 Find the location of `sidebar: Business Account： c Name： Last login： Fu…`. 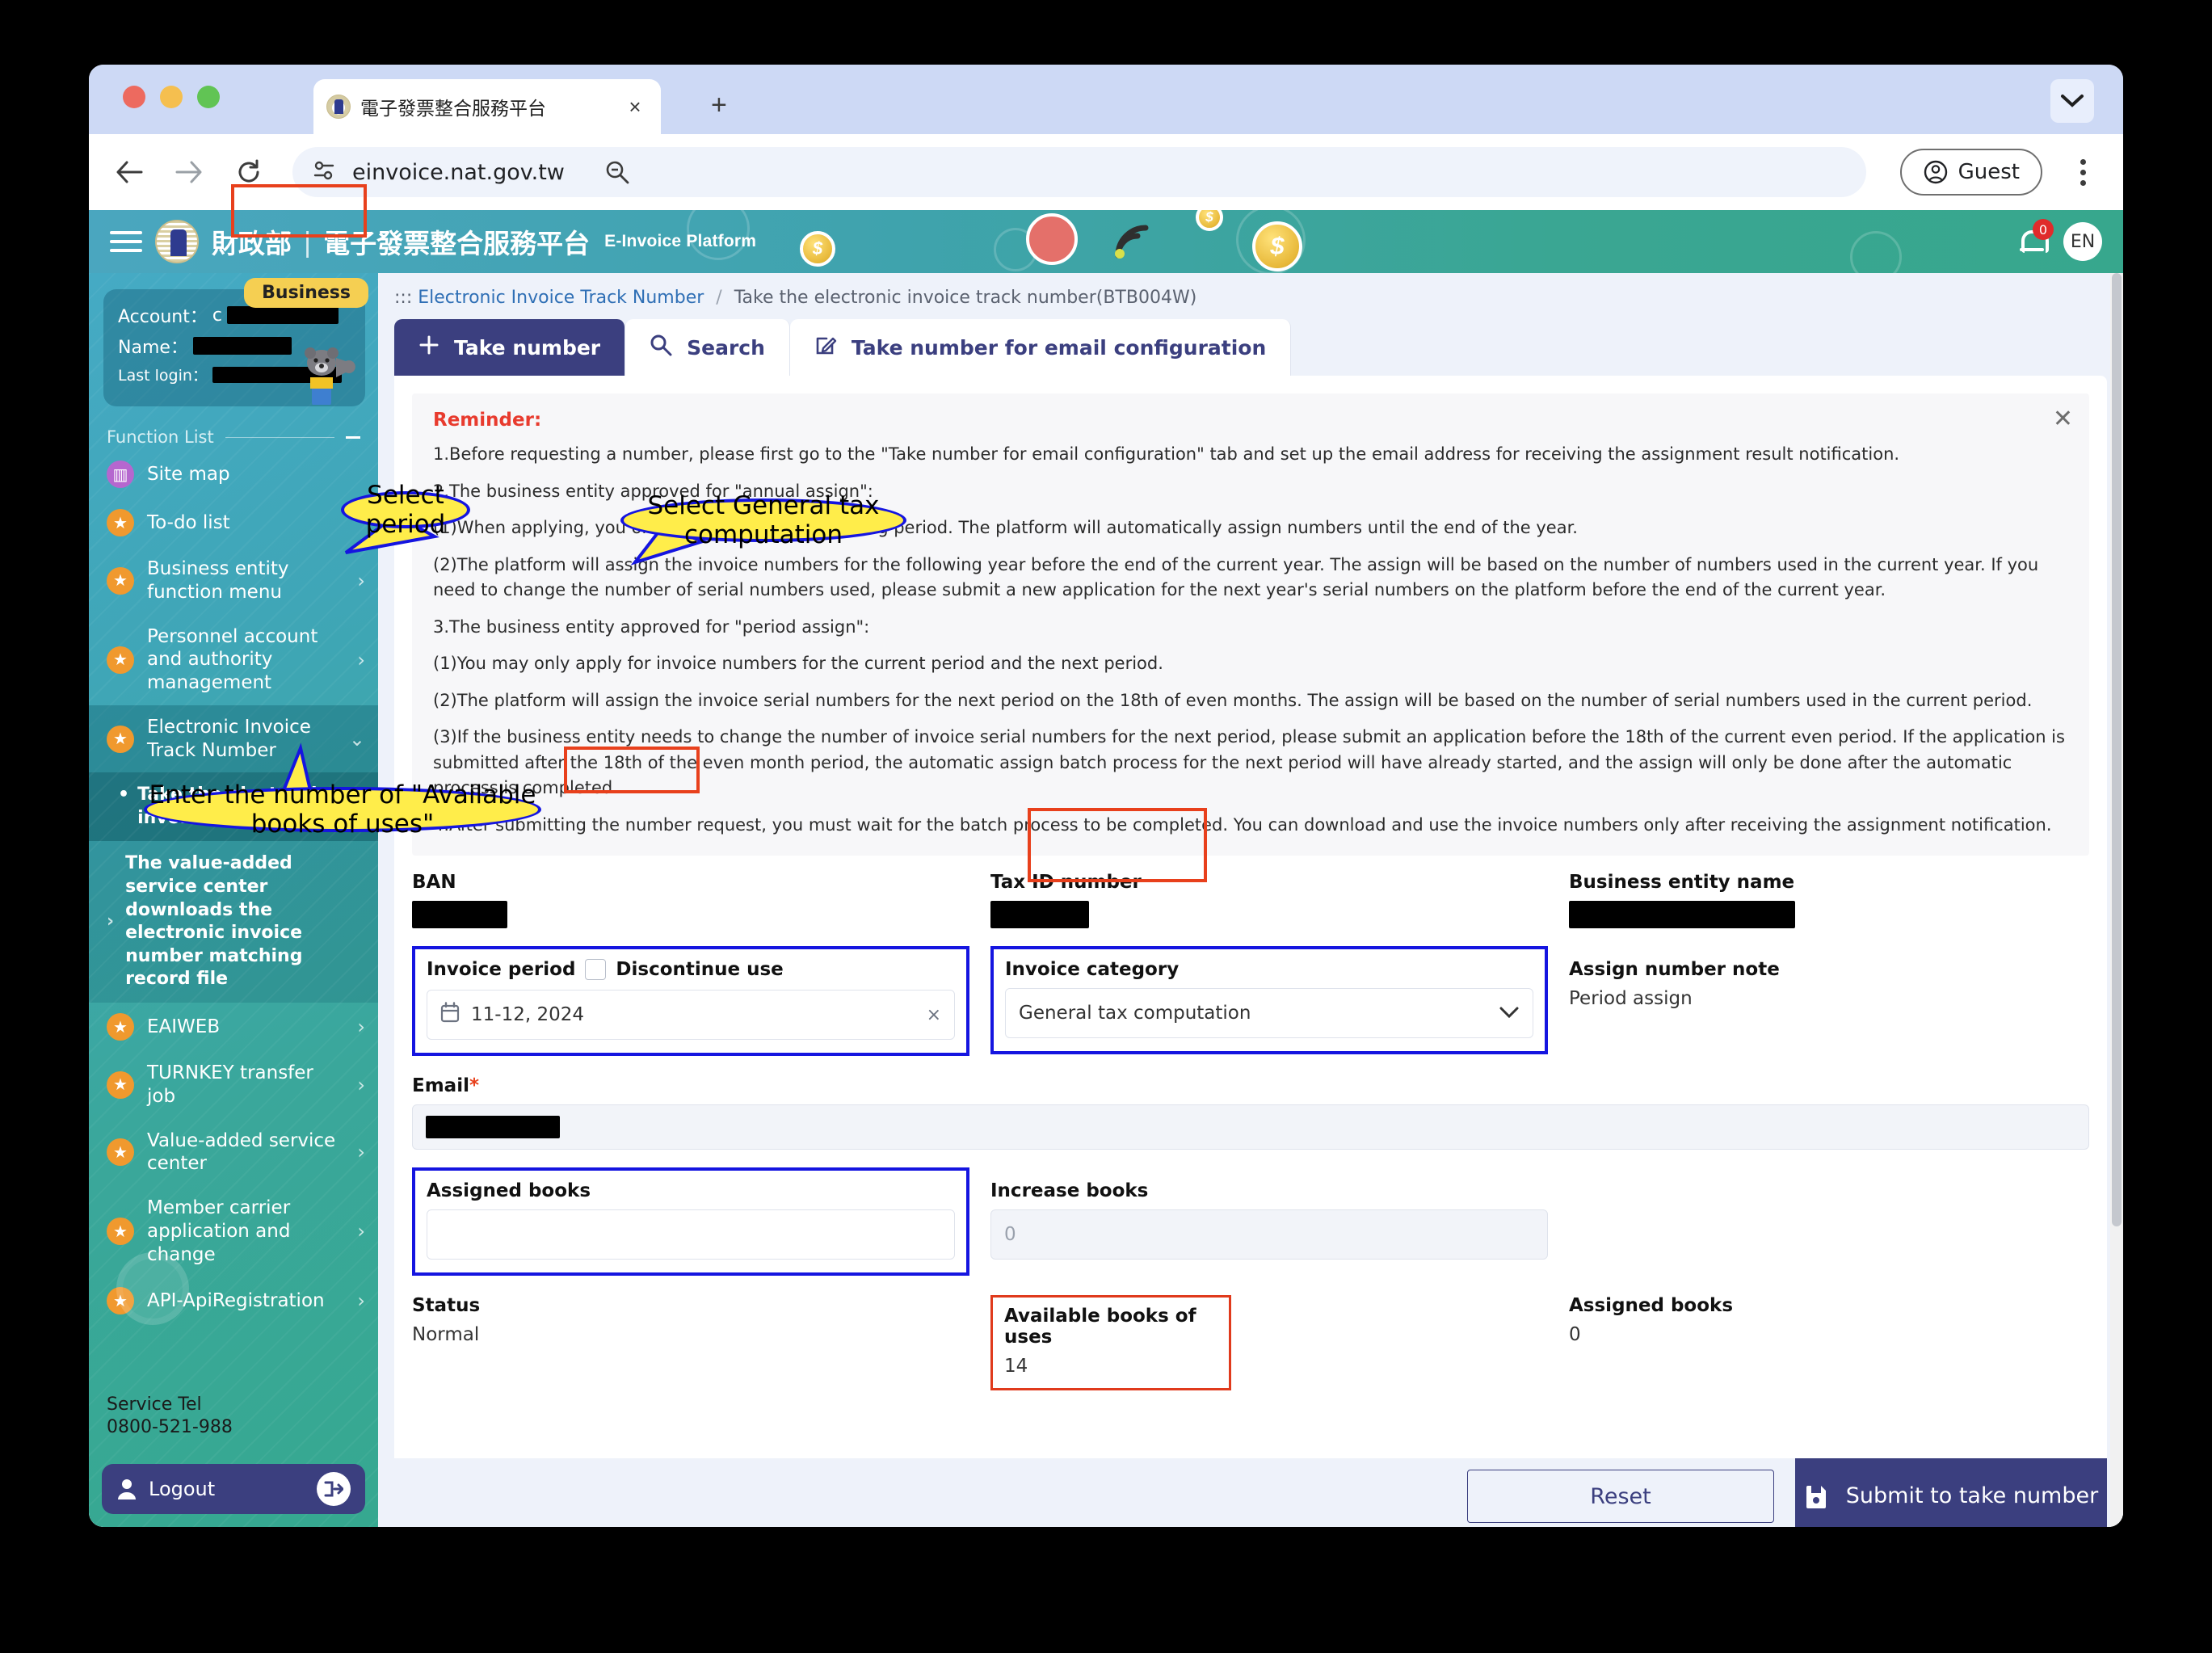

sidebar: Business Account： c Name： Last login： Fu… is located at coordinates (234, 900).